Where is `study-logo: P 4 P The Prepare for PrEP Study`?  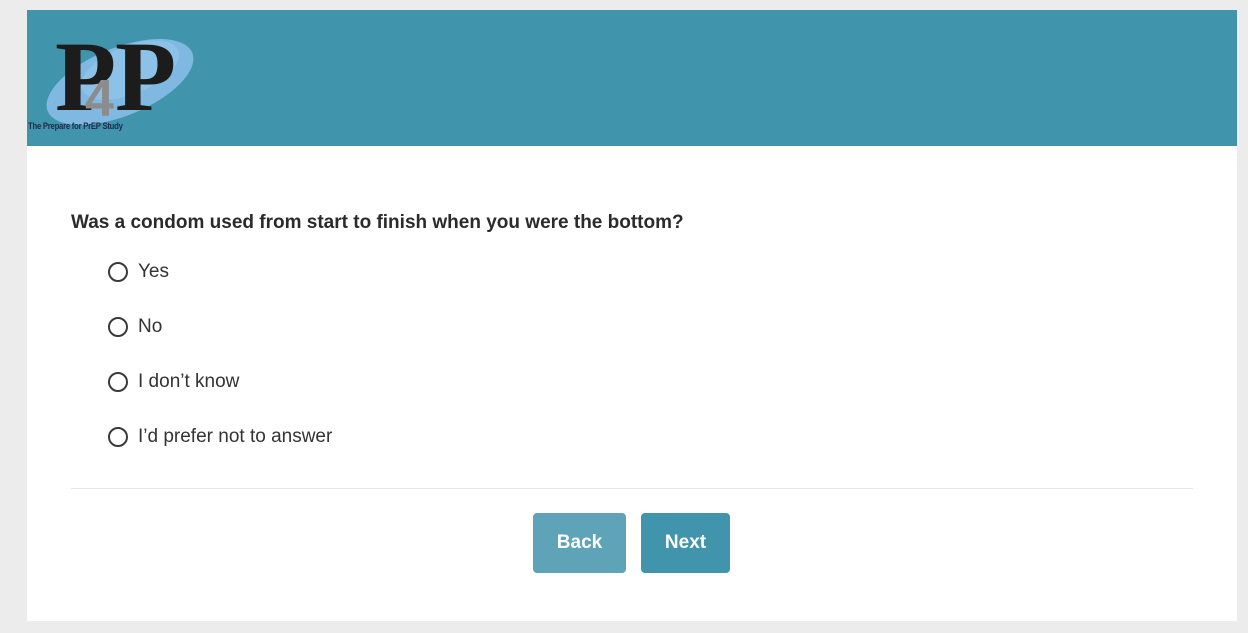 study-logo: P 4 P The Prepare for PrEP Study is located at coordinates (127, 78).